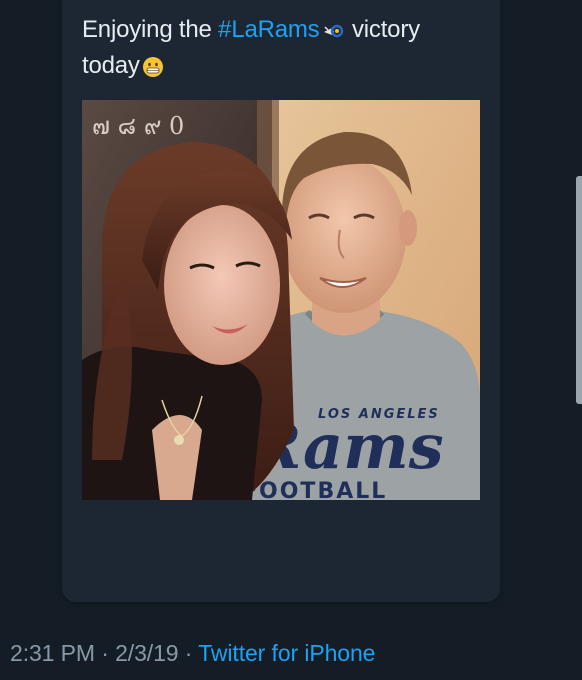 The width and height of the screenshot is (582, 680). What do you see at coordinates (138, 126) in the screenshot?
I see `wall-text: ๗ ๘ ๙ 0` at bounding box center [138, 126].